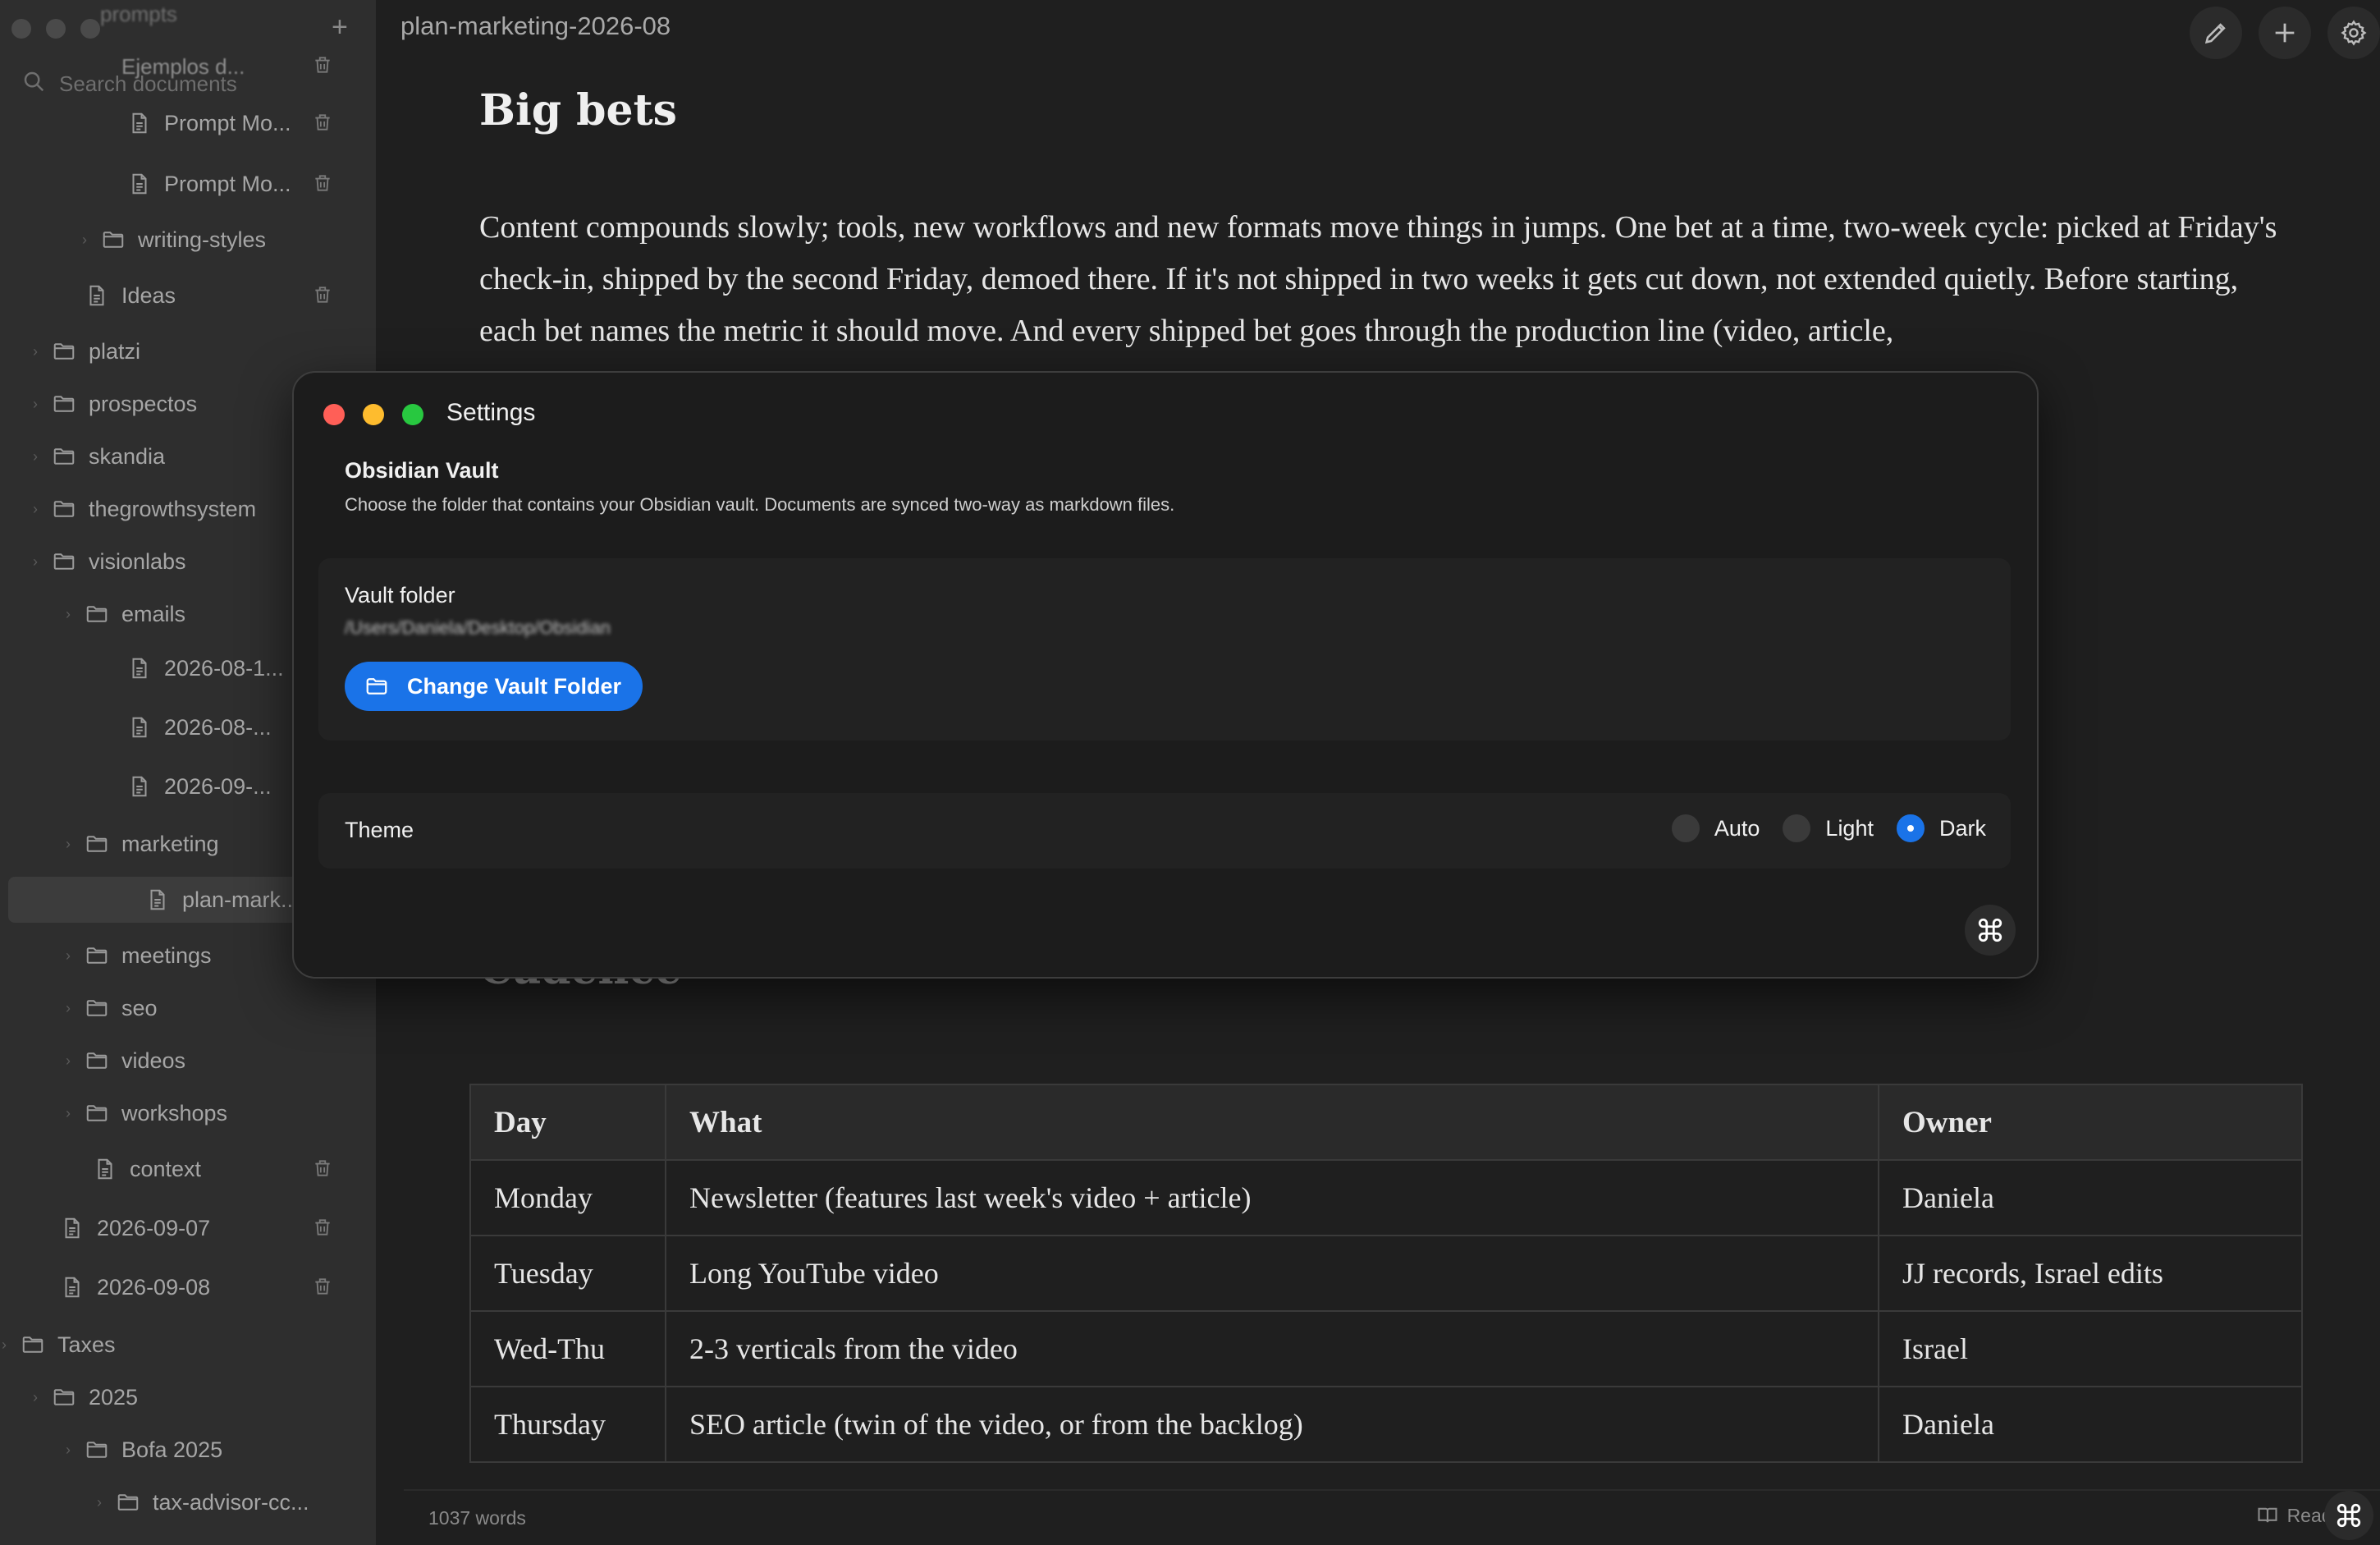 The width and height of the screenshot is (2380, 1545). What do you see at coordinates (1849, 828) in the screenshot?
I see `radio-label: Light` at bounding box center [1849, 828].